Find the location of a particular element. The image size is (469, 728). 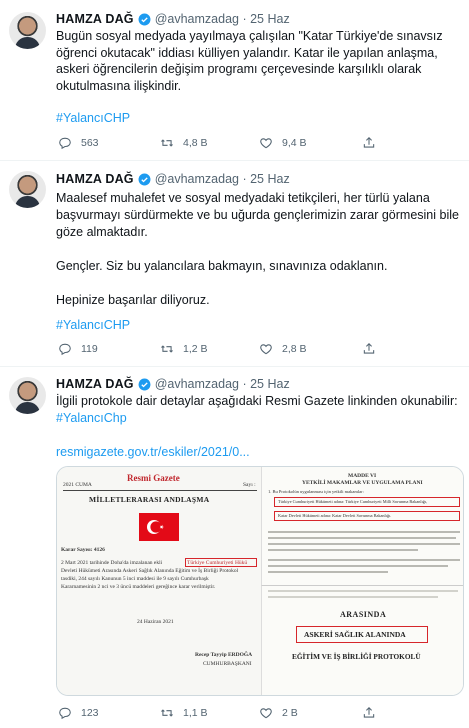

reply-button: 123 is located at coordinates (78, 713).